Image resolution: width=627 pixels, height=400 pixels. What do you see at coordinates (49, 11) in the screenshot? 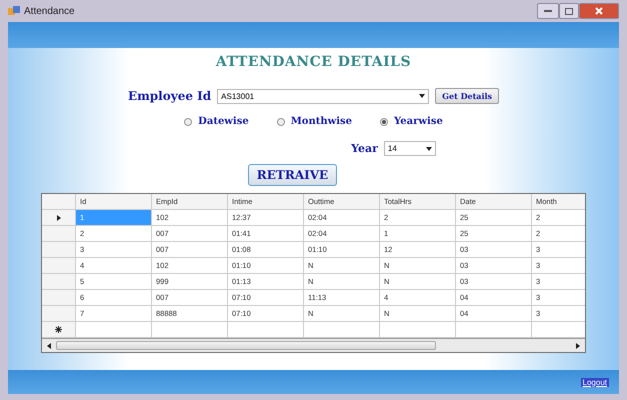
I see `window-title: Attendance` at bounding box center [49, 11].